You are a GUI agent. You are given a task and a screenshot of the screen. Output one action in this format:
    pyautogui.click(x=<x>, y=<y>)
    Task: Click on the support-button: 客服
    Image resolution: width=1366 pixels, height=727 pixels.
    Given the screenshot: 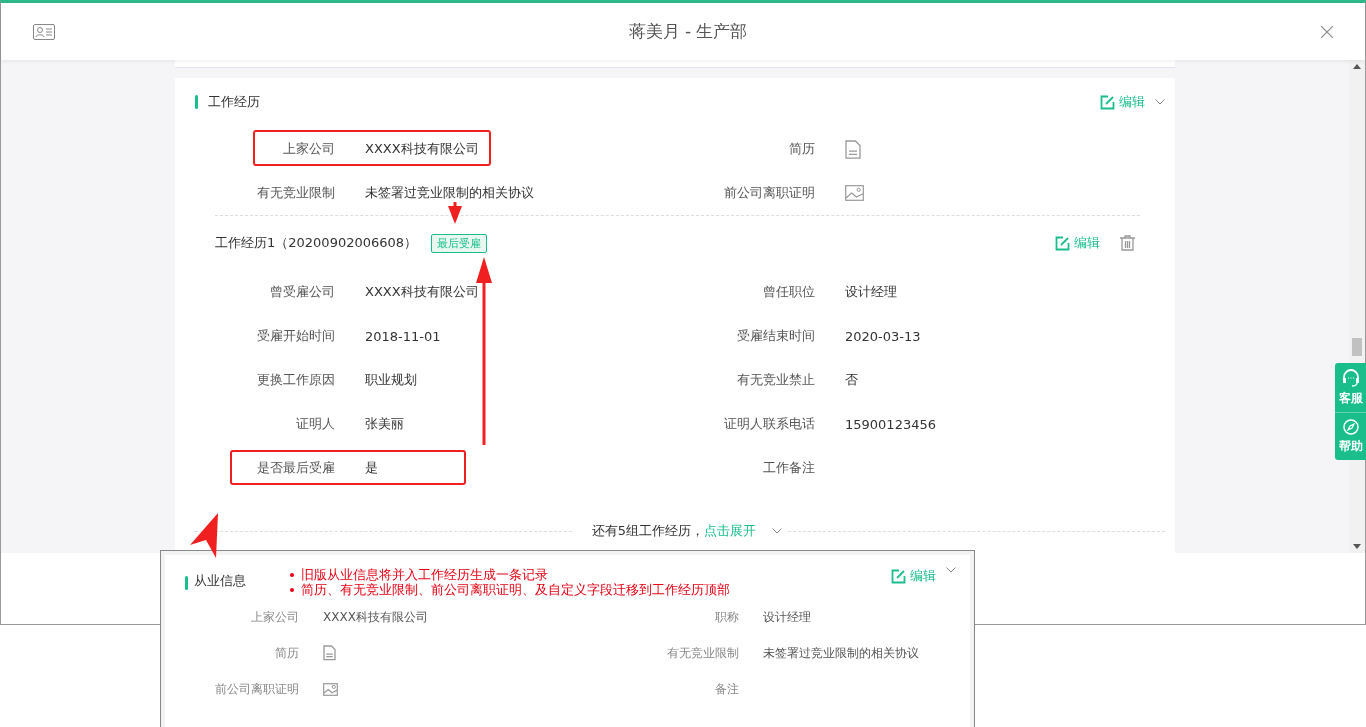 What is the action you would take?
    pyautogui.click(x=1350, y=387)
    